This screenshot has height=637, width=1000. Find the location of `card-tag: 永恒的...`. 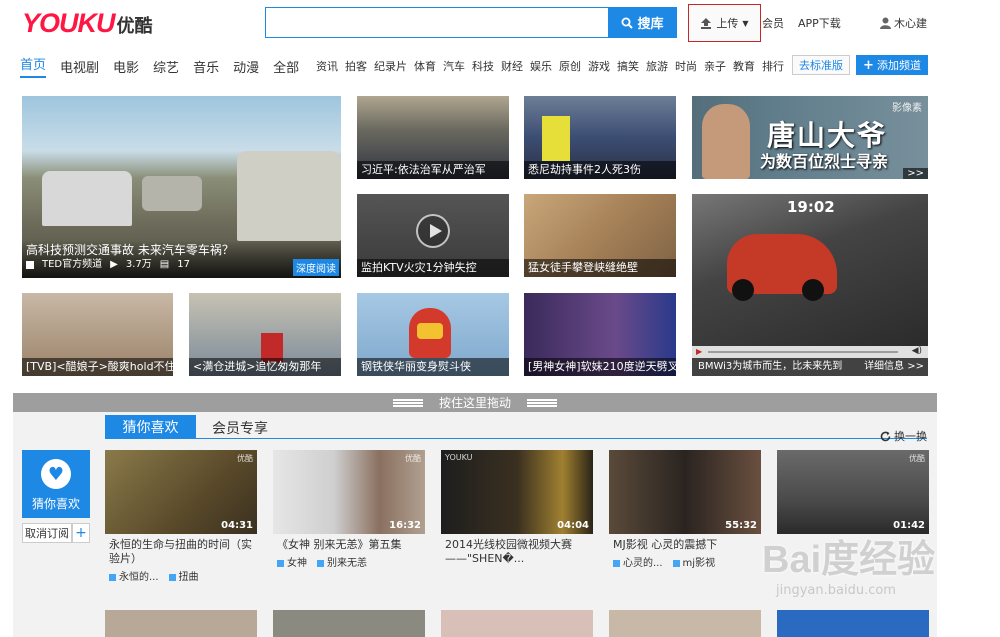

card-tag: 永恒的... is located at coordinates (134, 575).